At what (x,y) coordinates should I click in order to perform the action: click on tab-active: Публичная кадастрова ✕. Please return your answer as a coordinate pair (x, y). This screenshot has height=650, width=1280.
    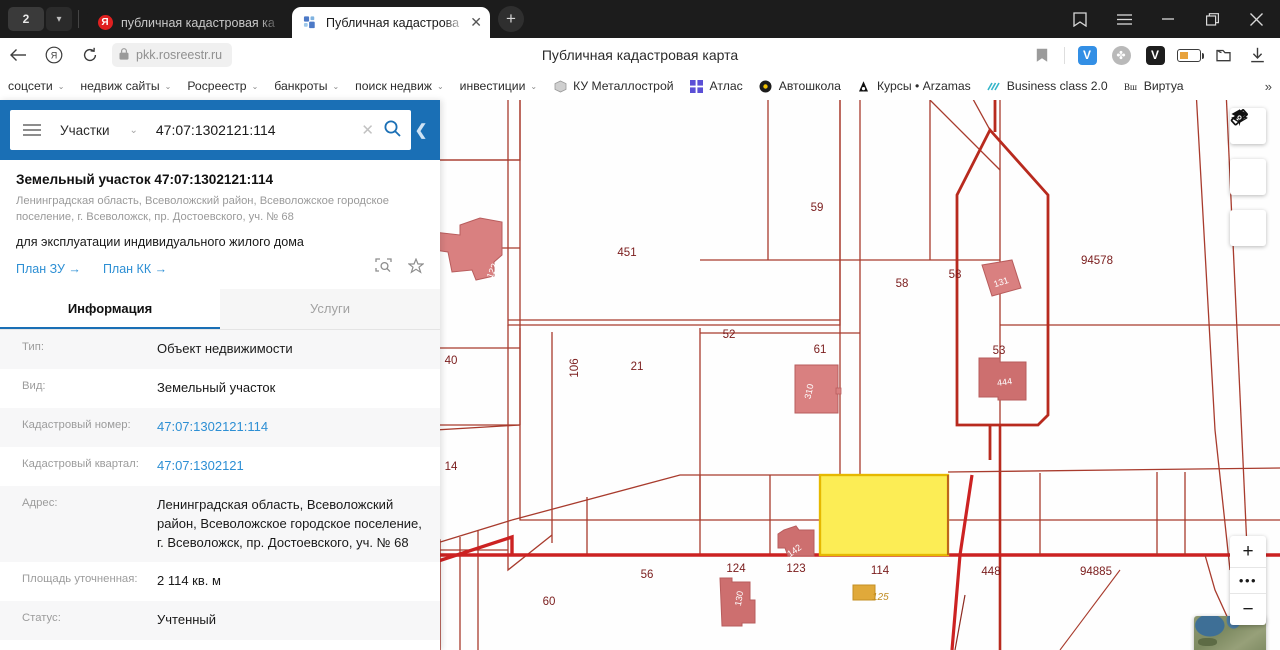
    Looking at the image, I should click on (391, 22).